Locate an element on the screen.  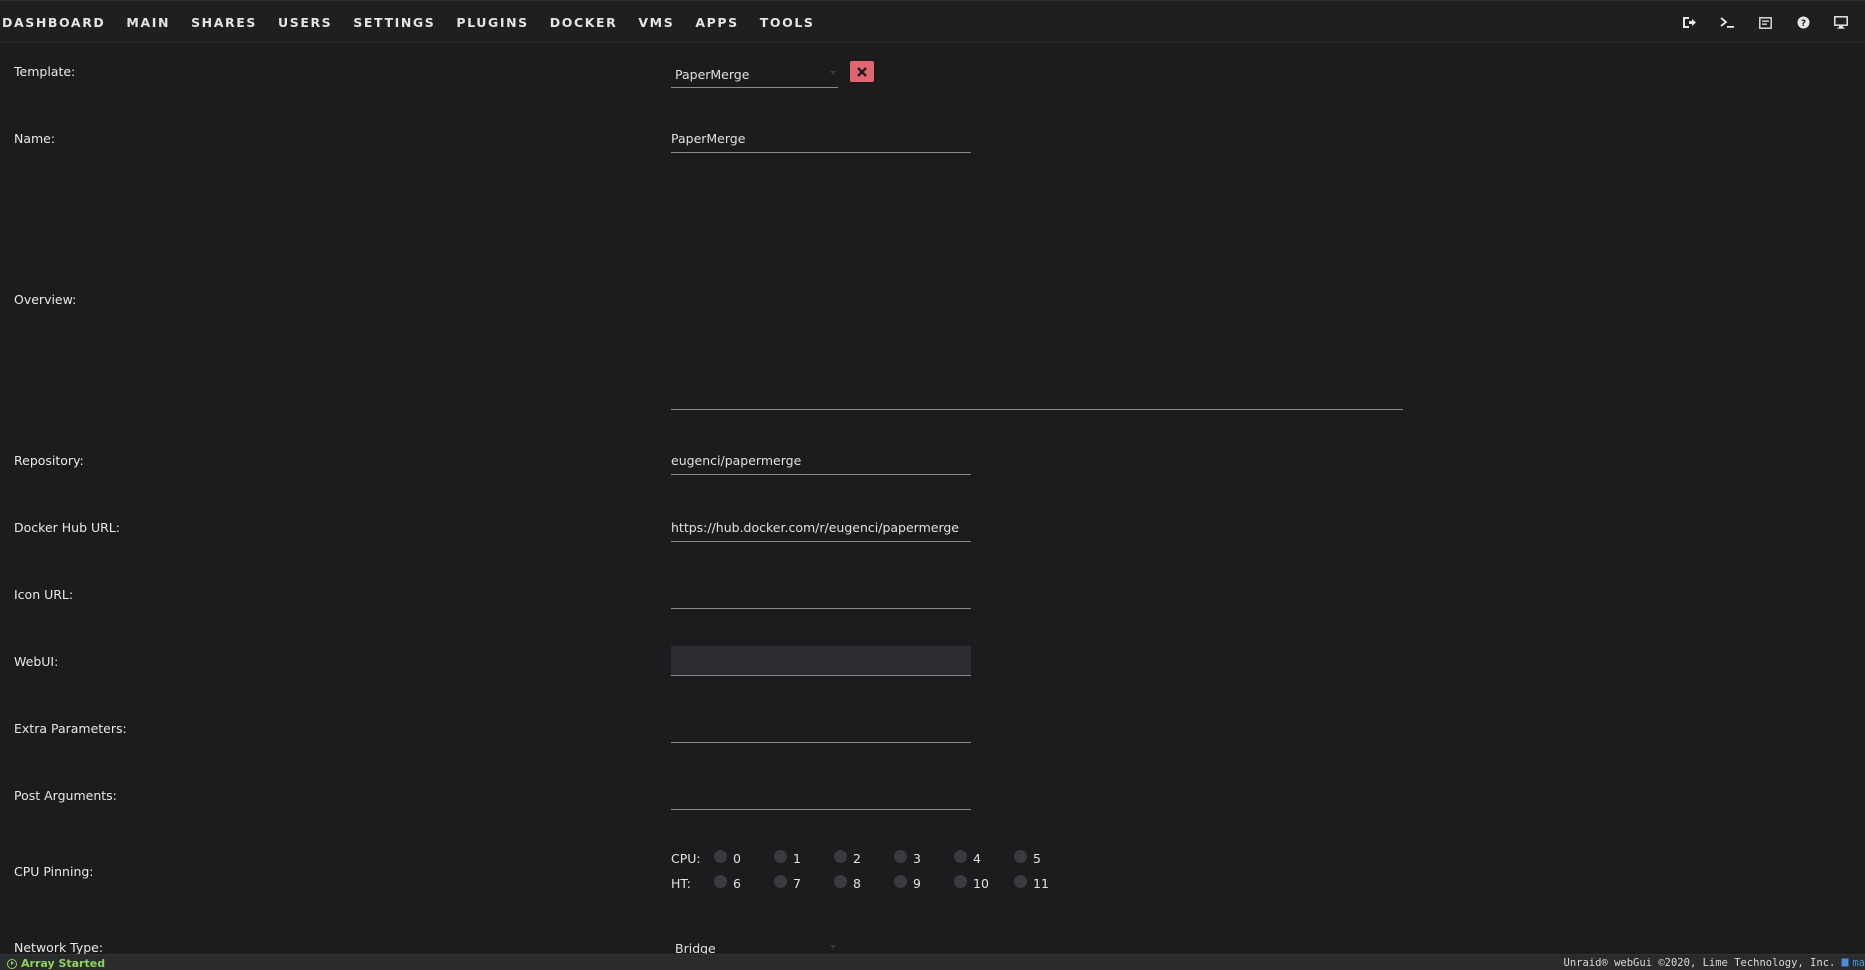
array-status: Array Started is located at coordinates (56, 963).